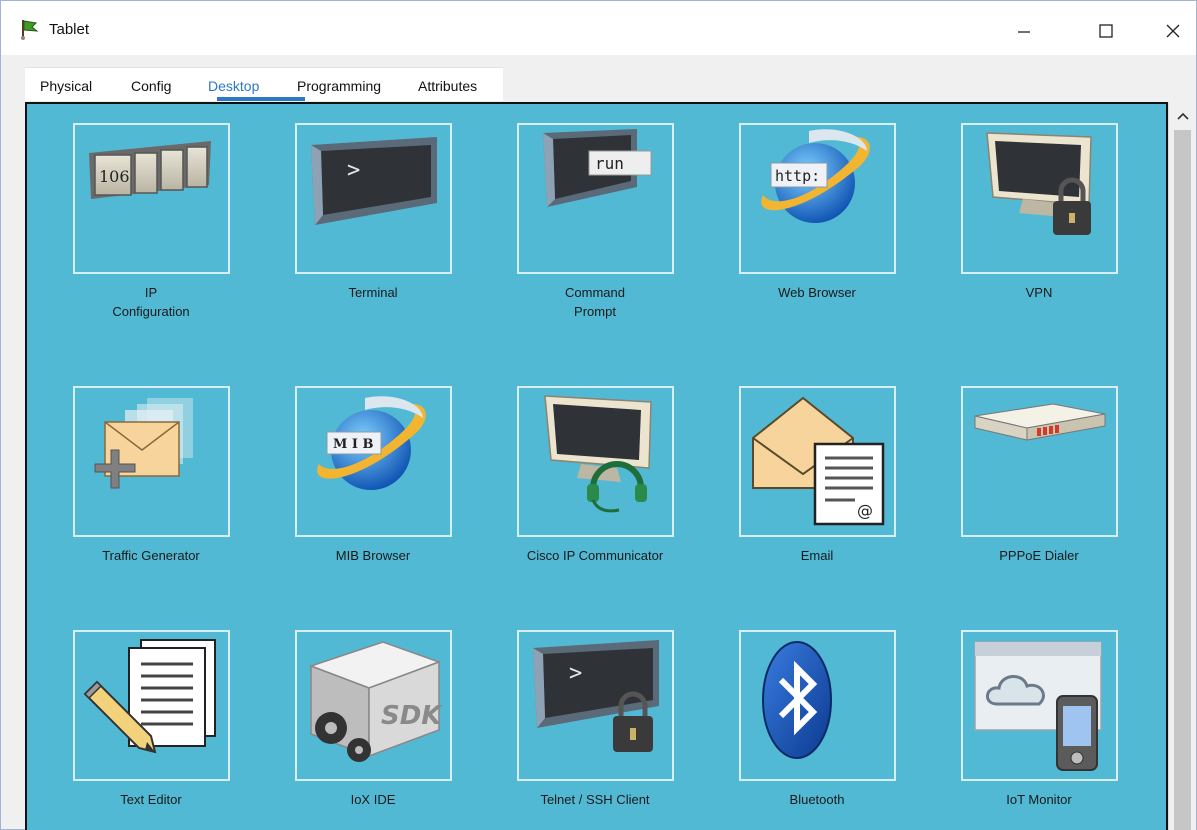  I want to click on iot-monitor-tile, so click(1039, 705).